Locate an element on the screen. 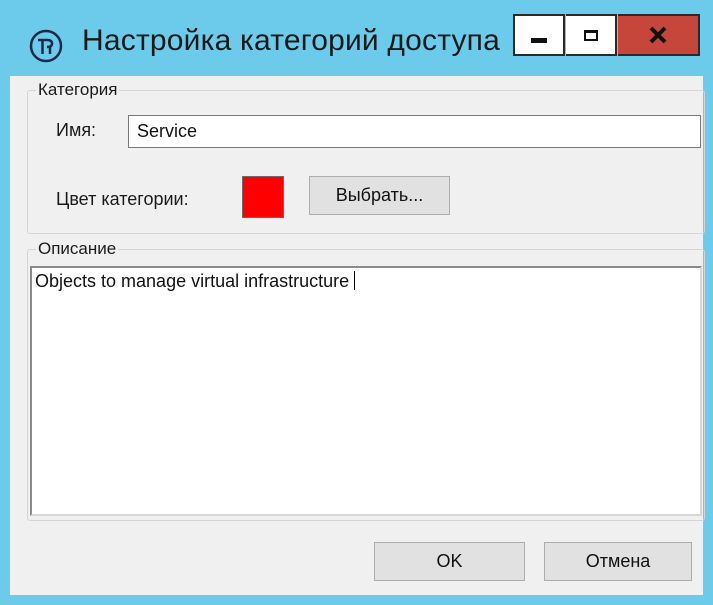 The image size is (713, 605). category-color-swatch is located at coordinates (263, 197).